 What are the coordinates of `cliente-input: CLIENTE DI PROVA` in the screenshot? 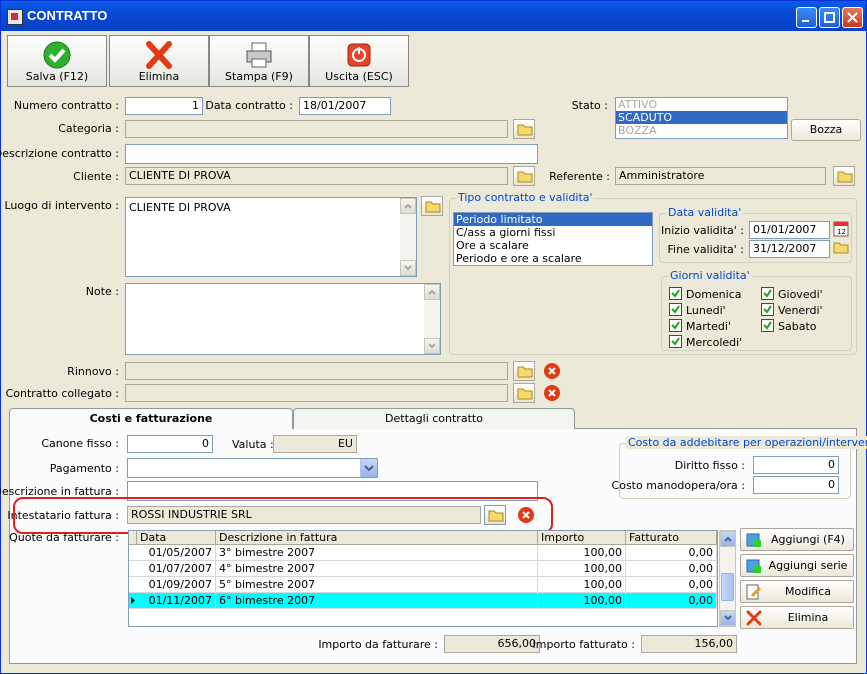 It's located at (316, 176).